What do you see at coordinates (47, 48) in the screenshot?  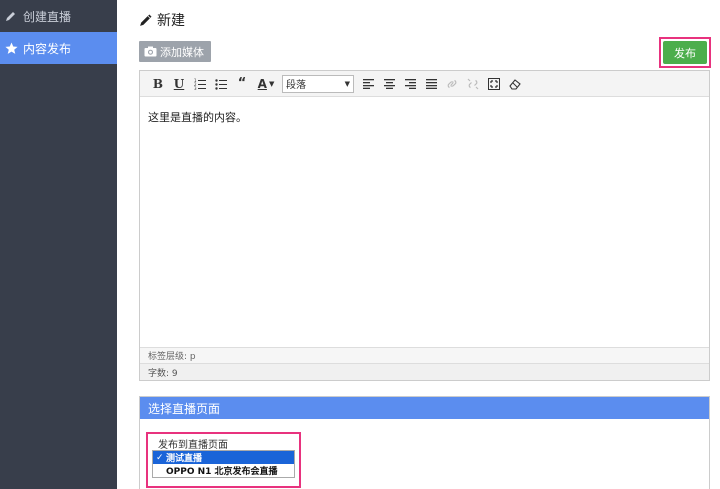 I see `sidebar-item-label: 内容发布` at bounding box center [47, 48].